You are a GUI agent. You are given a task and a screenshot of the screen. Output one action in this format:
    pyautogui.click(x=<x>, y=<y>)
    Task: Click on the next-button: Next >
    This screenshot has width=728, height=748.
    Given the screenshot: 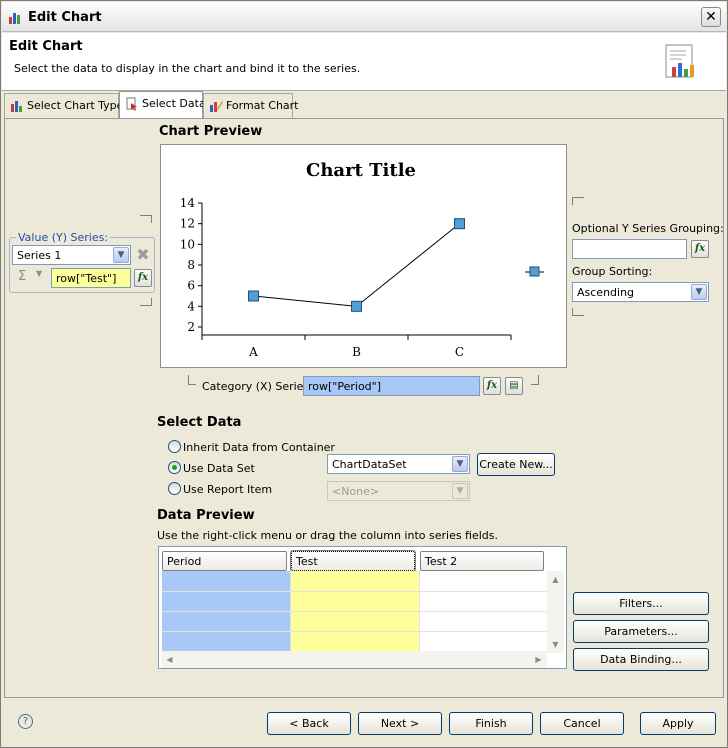 What is the action you would take?
    pyautogui.click(x=400, y=723)
    